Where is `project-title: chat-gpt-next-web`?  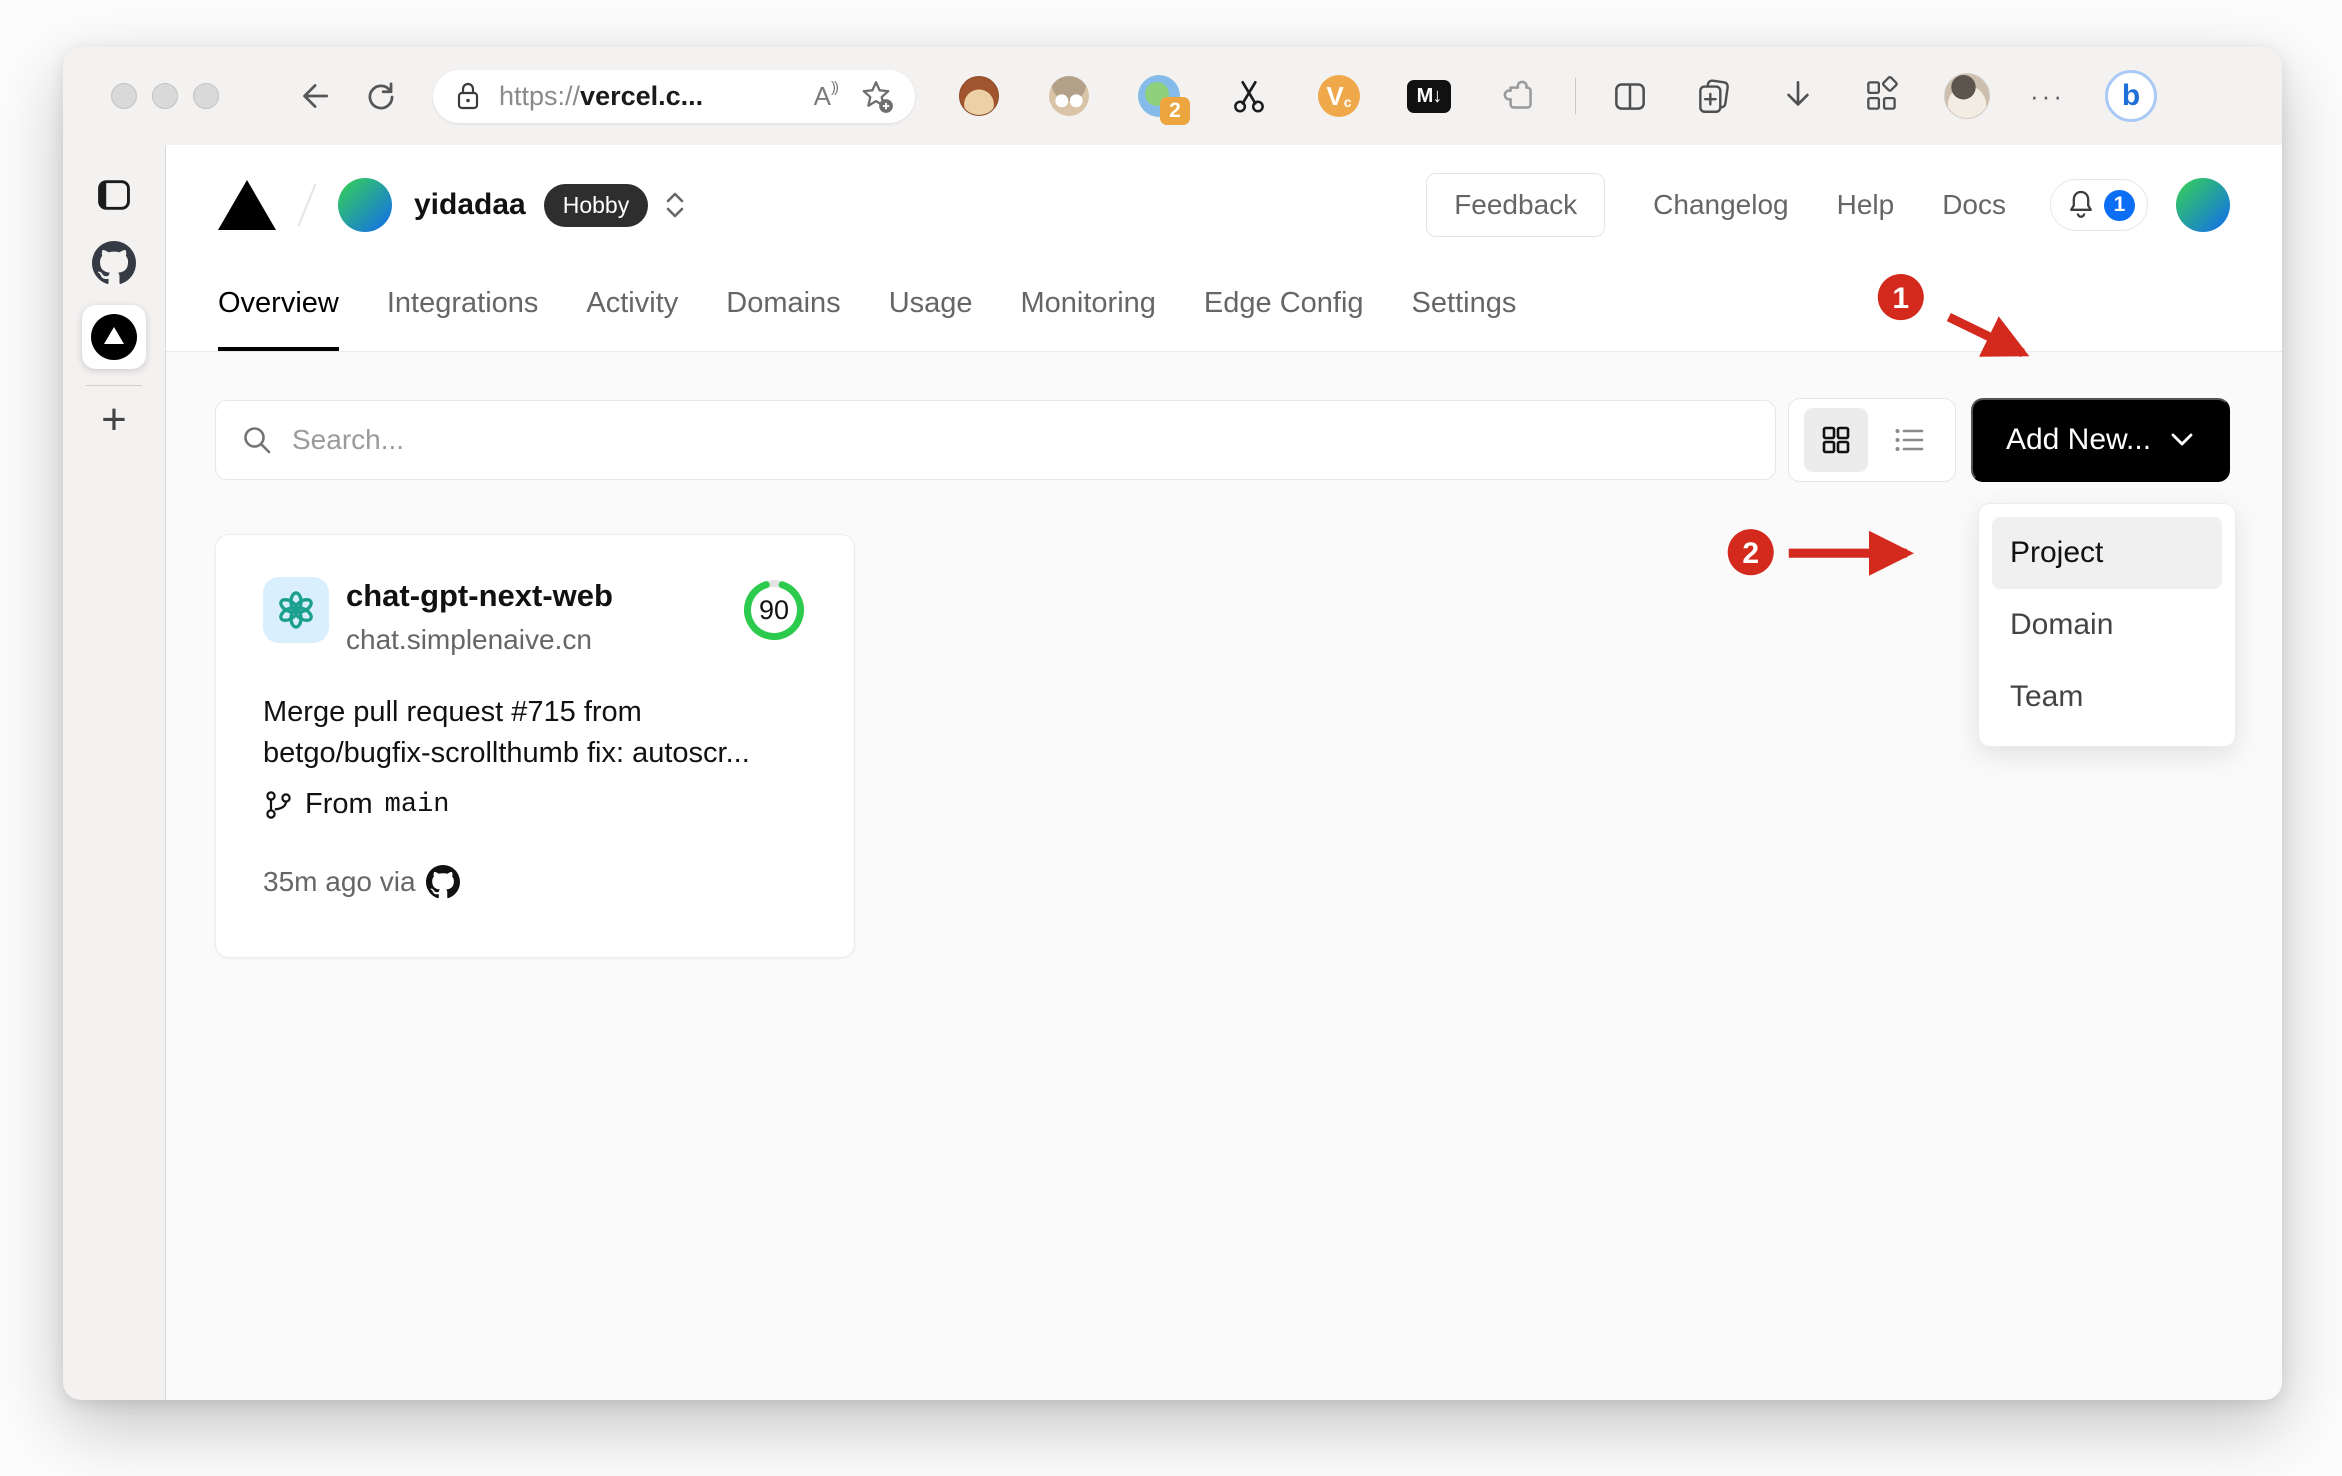 project-title: chat-gpt-next-web is located at coordinates (479, 596).